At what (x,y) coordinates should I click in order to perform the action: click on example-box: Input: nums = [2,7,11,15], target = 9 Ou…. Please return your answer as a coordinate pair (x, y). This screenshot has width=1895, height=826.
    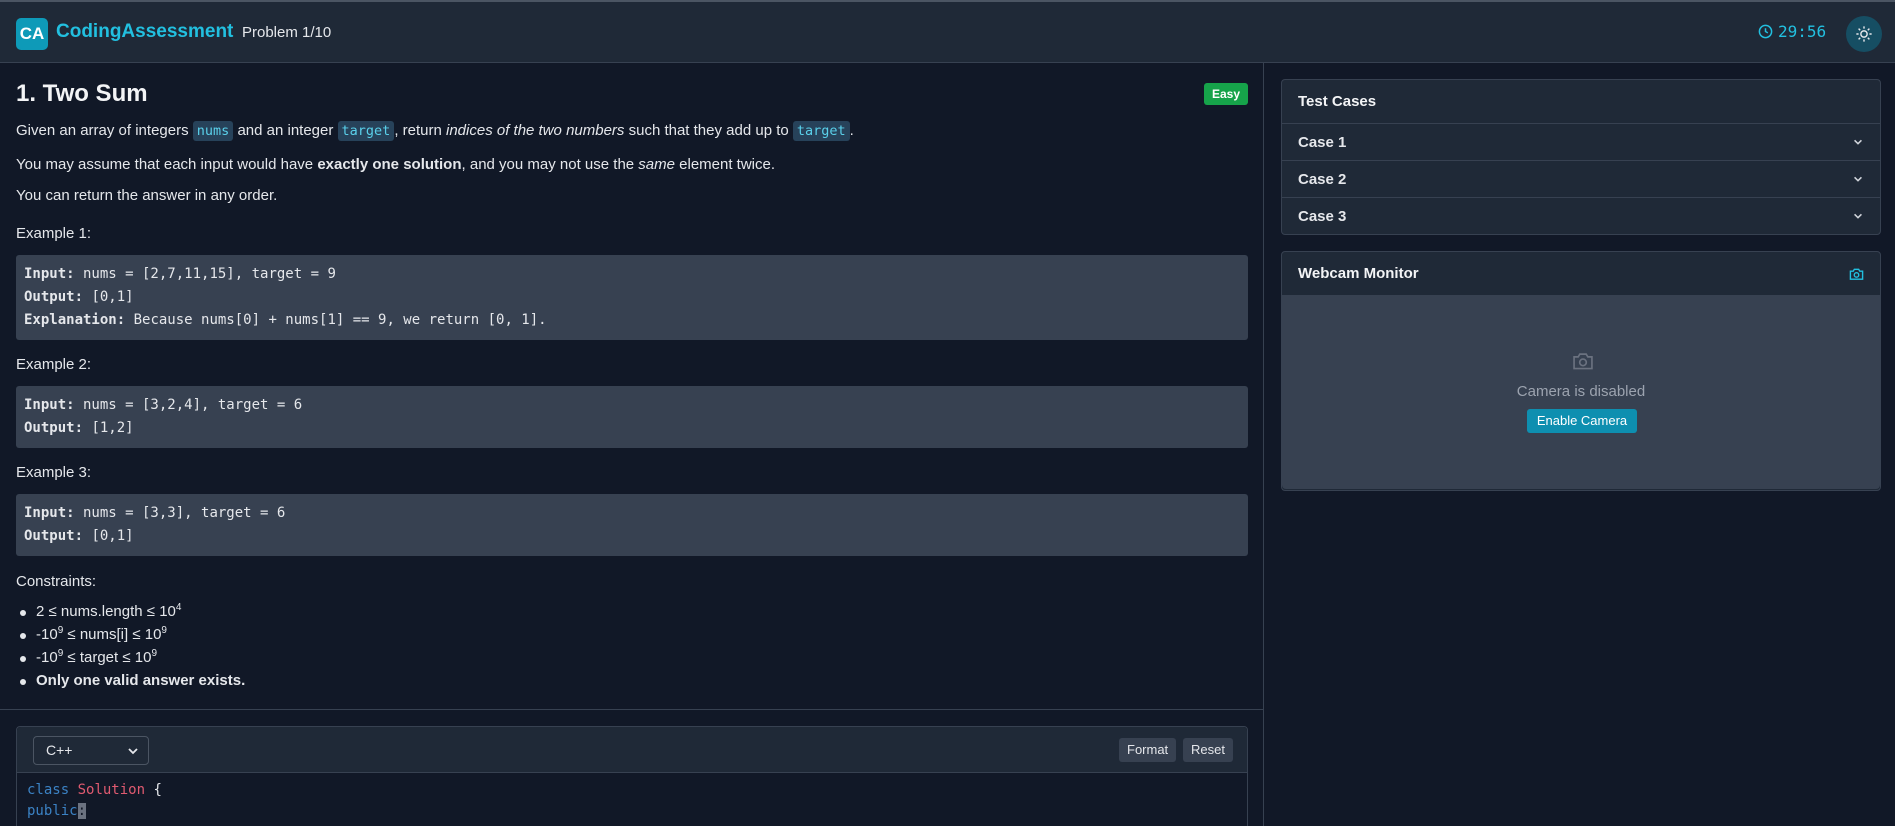
    Looking at the image, I should click on (632, 297).